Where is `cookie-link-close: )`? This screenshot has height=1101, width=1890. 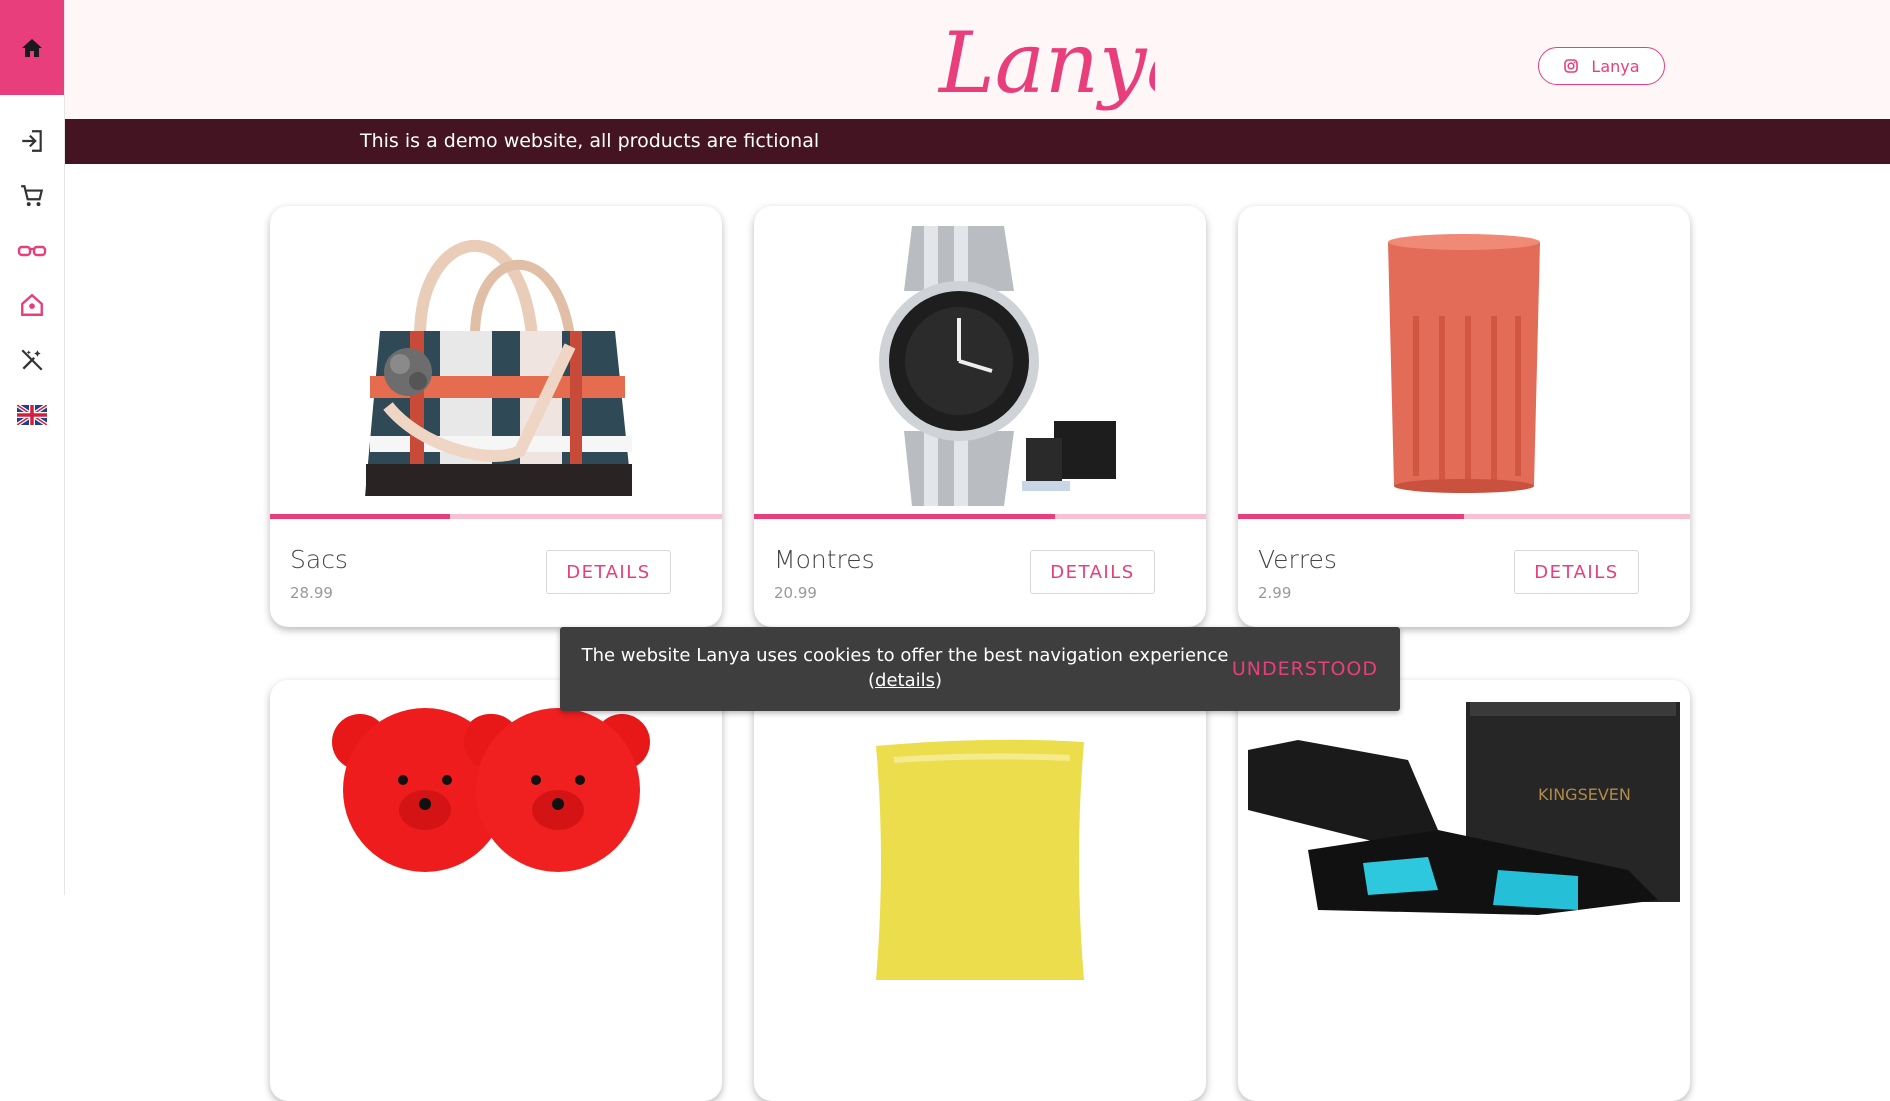
cookie-link-close: ) is located at coordinates (938, 680).